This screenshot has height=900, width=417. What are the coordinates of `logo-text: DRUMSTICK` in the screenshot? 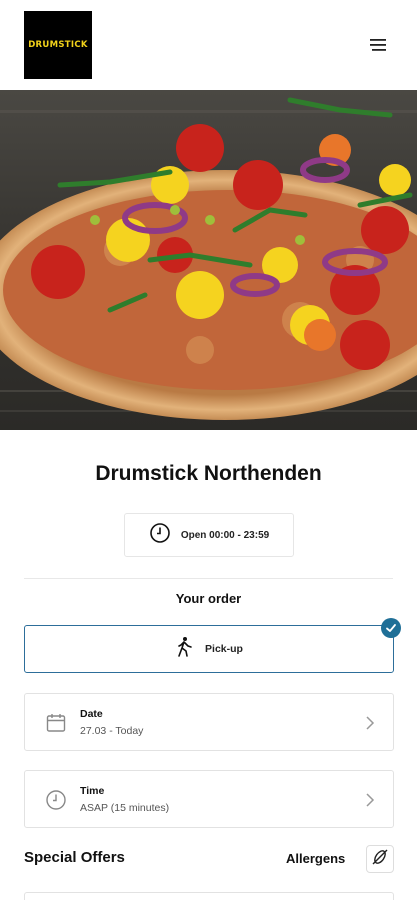 It's located at (58, 45).